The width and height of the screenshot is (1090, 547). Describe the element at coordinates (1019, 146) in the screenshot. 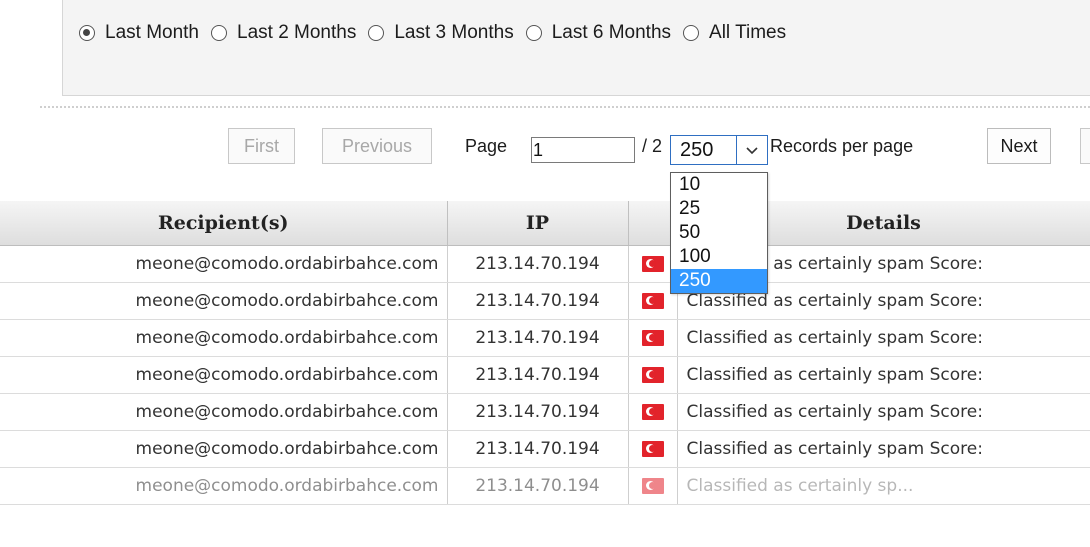

I see `next-page-button: Next` at that location.